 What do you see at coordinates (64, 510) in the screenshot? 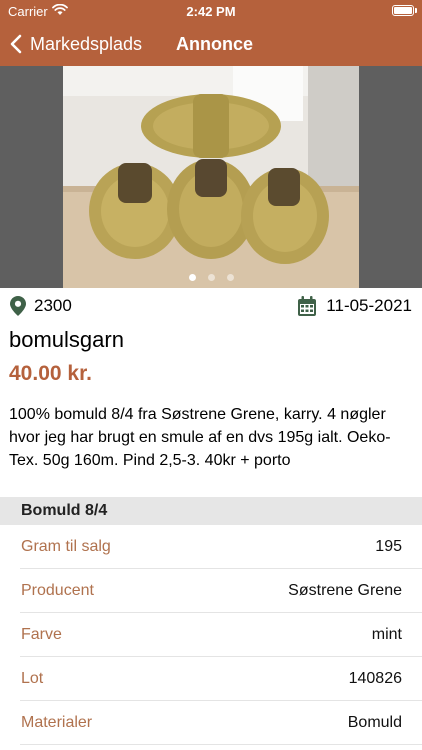
I see `section-title: Bomuld 8/4` at bounding box center [64, 510].